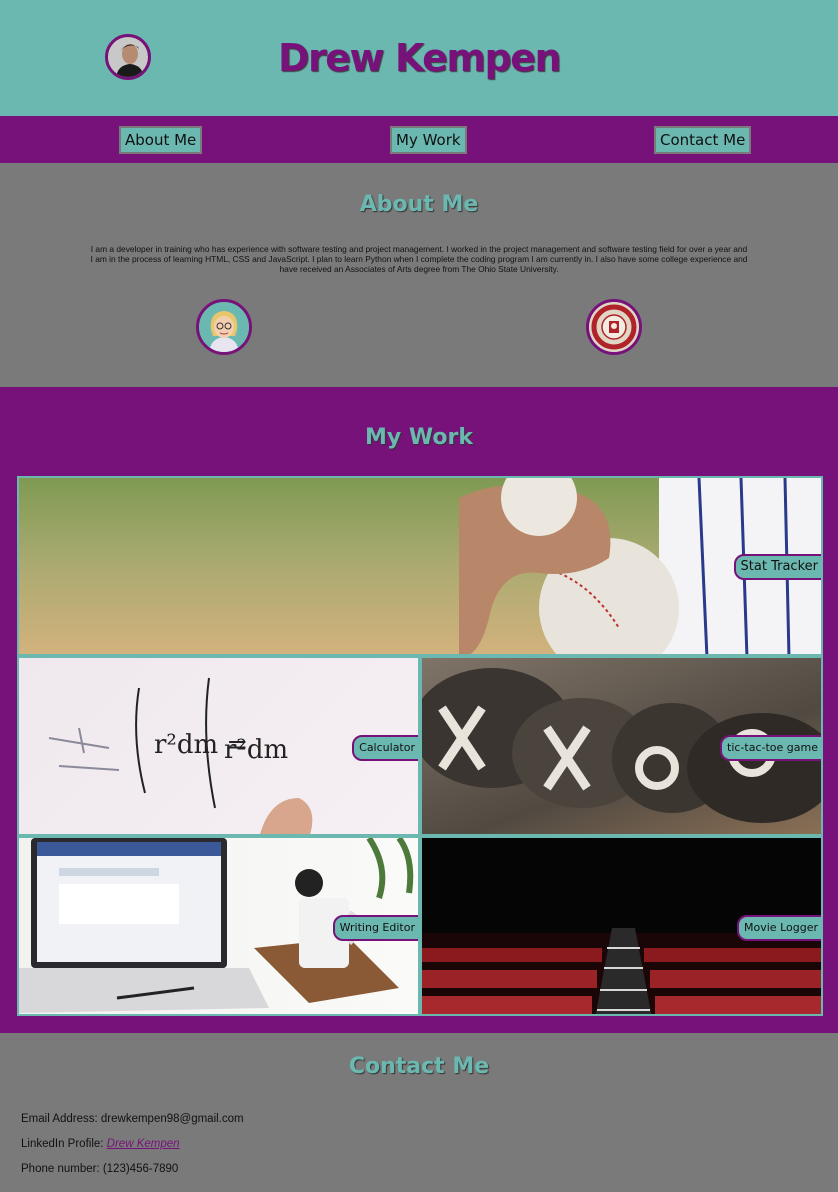  Describe the element at coordinates (621, 926) in the screenshot. I see `project-tile-movie-logger: Movie Logger` at that location.